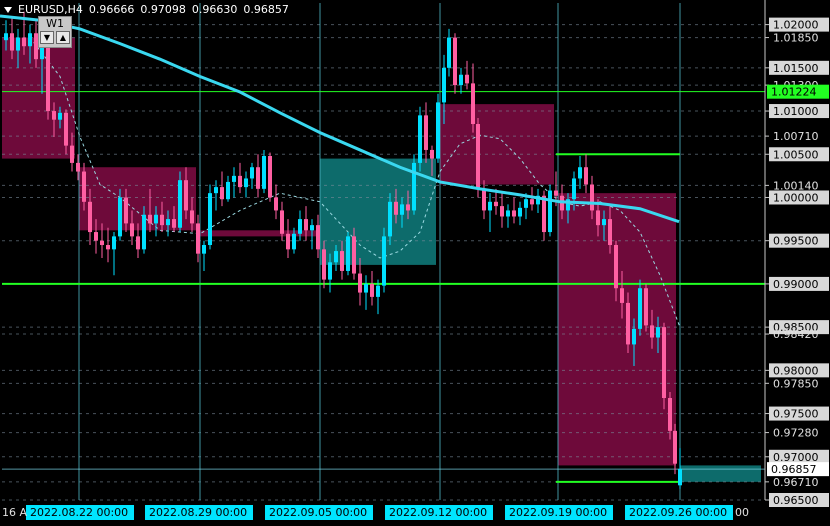 The width and height of the screenshot is (830, 526). I want to click on arrow-up-icon: ▲, so click(63, 37).